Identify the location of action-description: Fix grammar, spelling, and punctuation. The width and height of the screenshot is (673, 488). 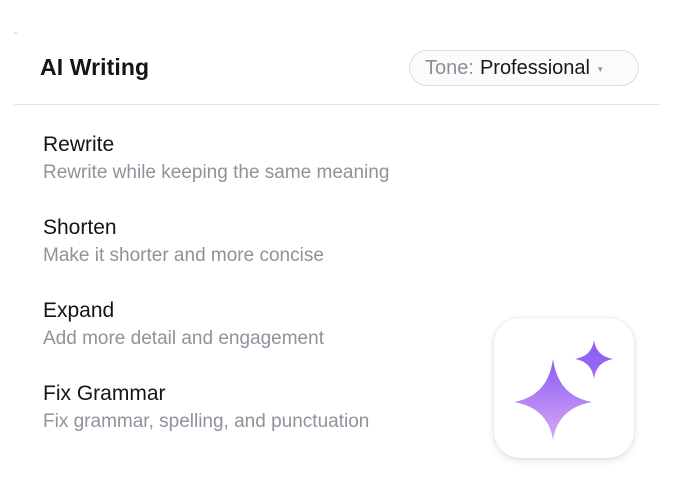
(206, 421).